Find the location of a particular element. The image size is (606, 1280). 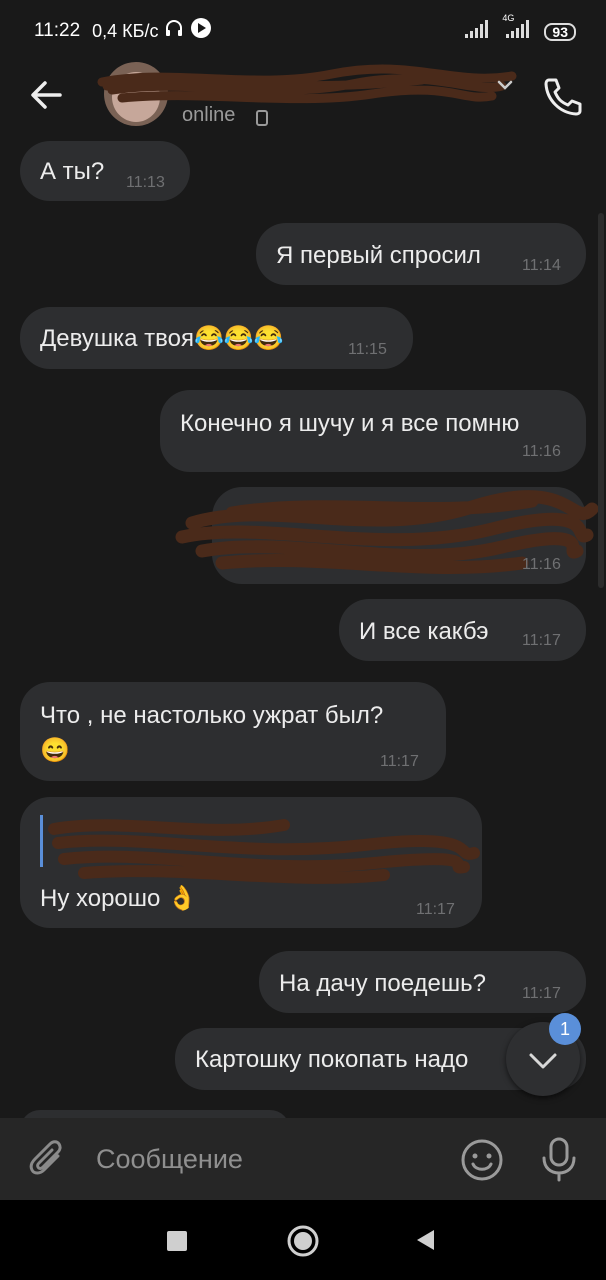

message-text: Конечно я шучу и я все помню is located at coordinates (350, 423).